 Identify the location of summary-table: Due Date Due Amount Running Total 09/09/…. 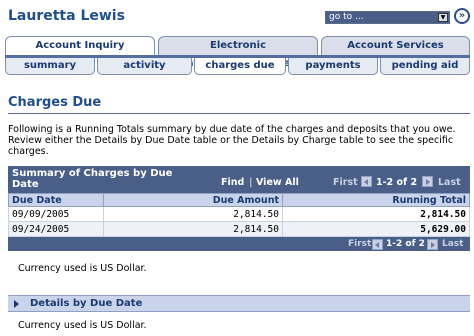
(239, 215).